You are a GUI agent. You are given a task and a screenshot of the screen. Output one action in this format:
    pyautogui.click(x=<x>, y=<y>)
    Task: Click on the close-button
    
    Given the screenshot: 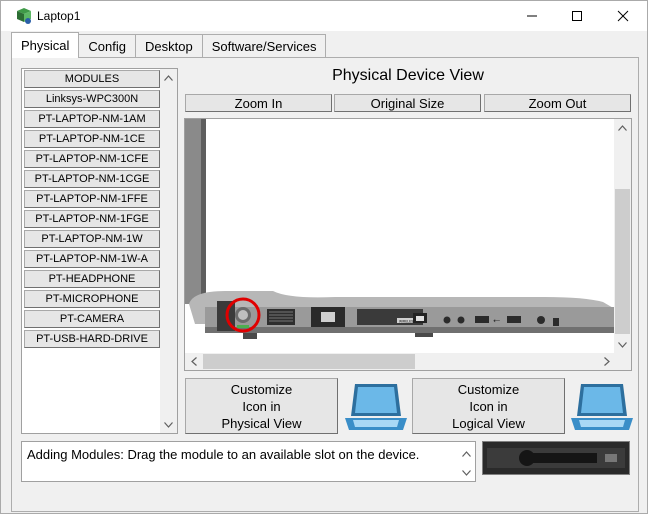 What is the action you would take?
    pyautogui.click(x=623, y=16)
    